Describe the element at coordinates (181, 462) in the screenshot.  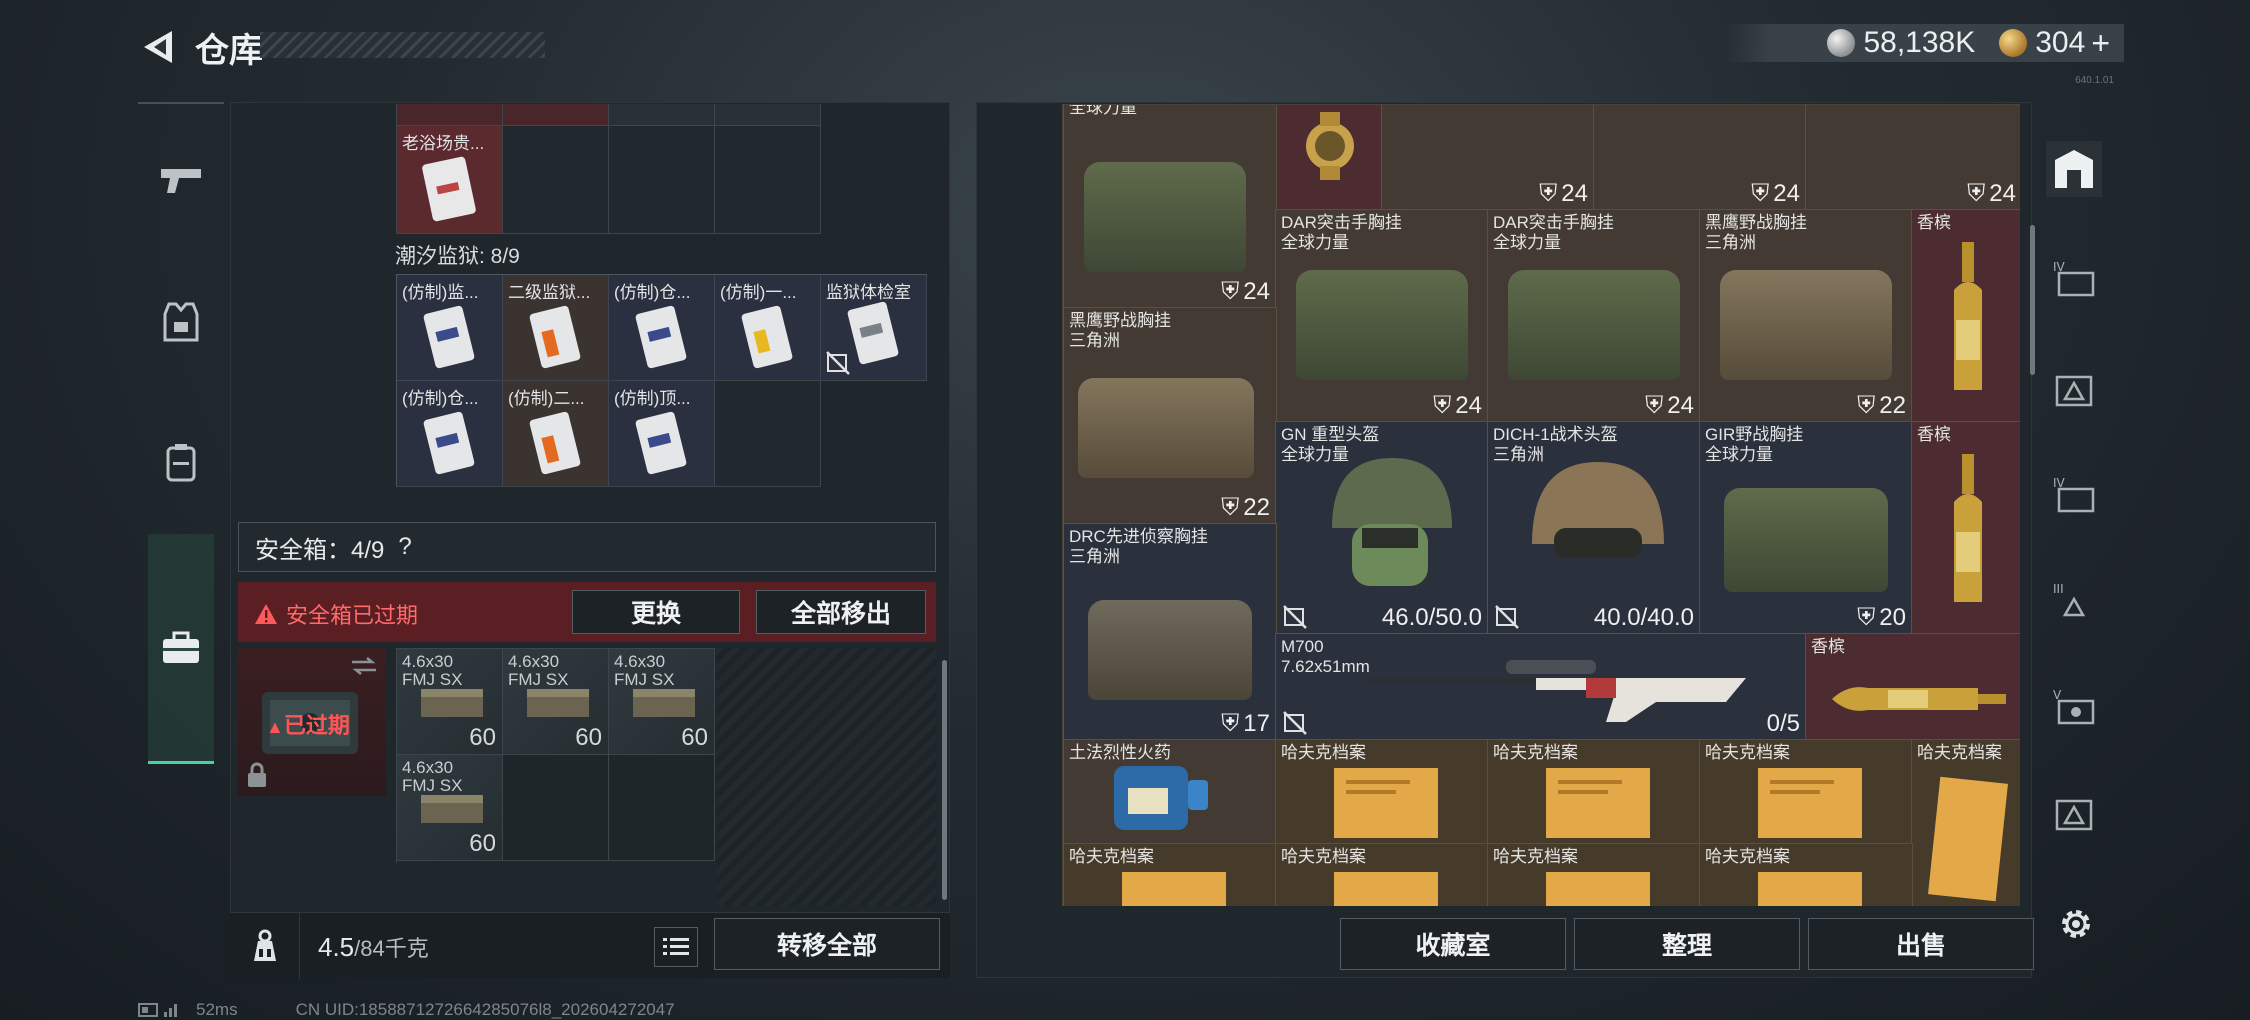
I see `tab-backpack` at that location.